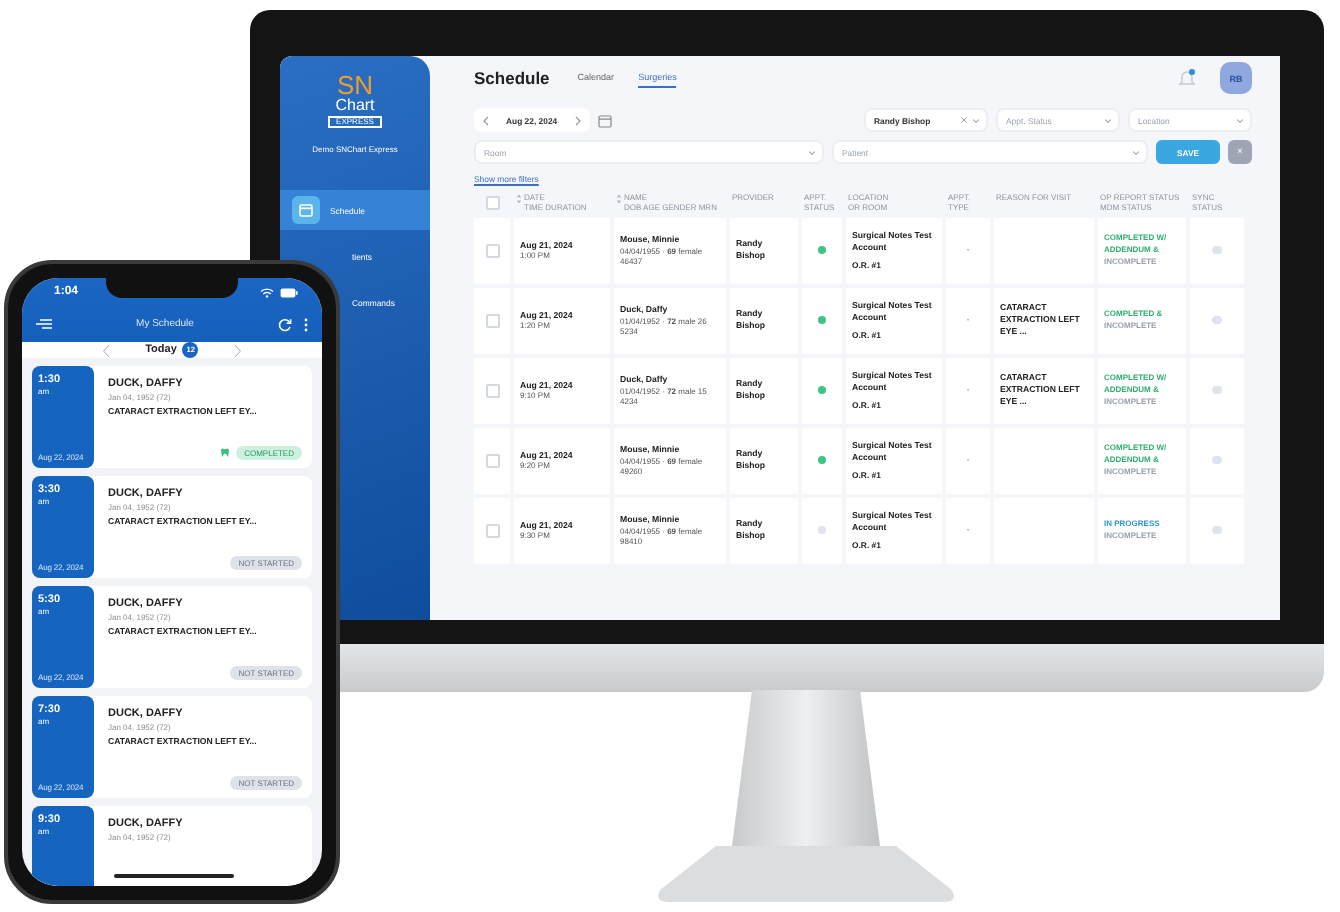 The height and width of the screenshot is (912, 1340). I want to click on refresh-icon, so click(285, 324).